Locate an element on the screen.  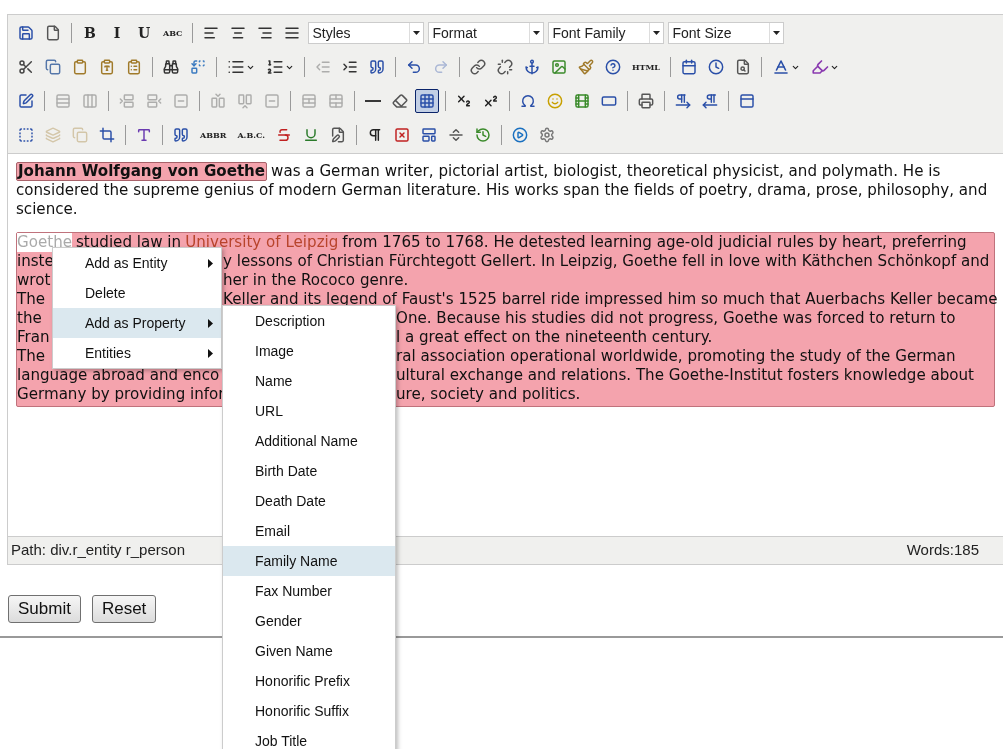
calendar-icon is located at coordinates (689, 67).